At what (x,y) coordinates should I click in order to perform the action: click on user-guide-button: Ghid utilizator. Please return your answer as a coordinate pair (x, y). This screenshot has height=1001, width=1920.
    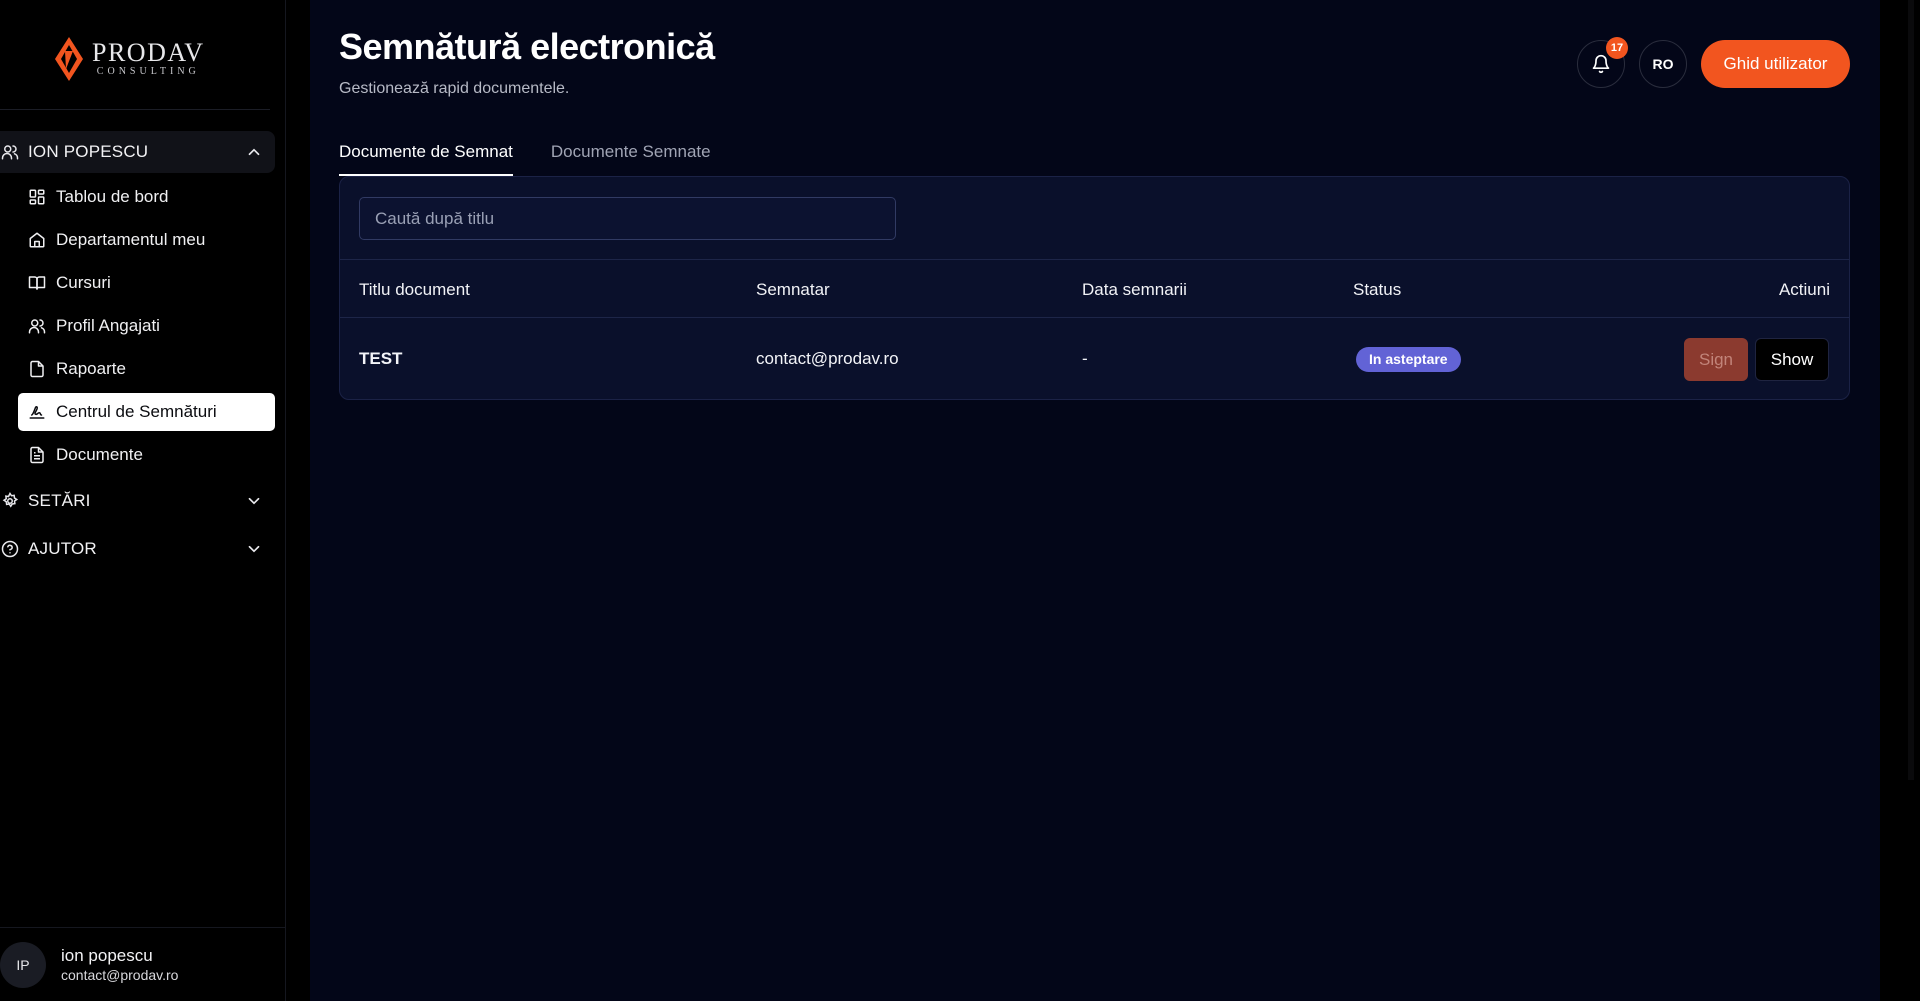
    Looking at the image, I should click on (1775, 64).